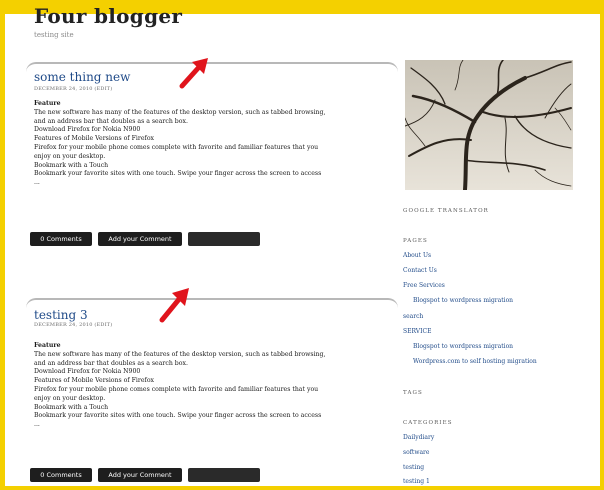 This screenshot has height=490, width=604. What do you see at coordinates (61, 315) in the screenshot?
I see `post-title: testing 3` at bounding box center [61, 315].